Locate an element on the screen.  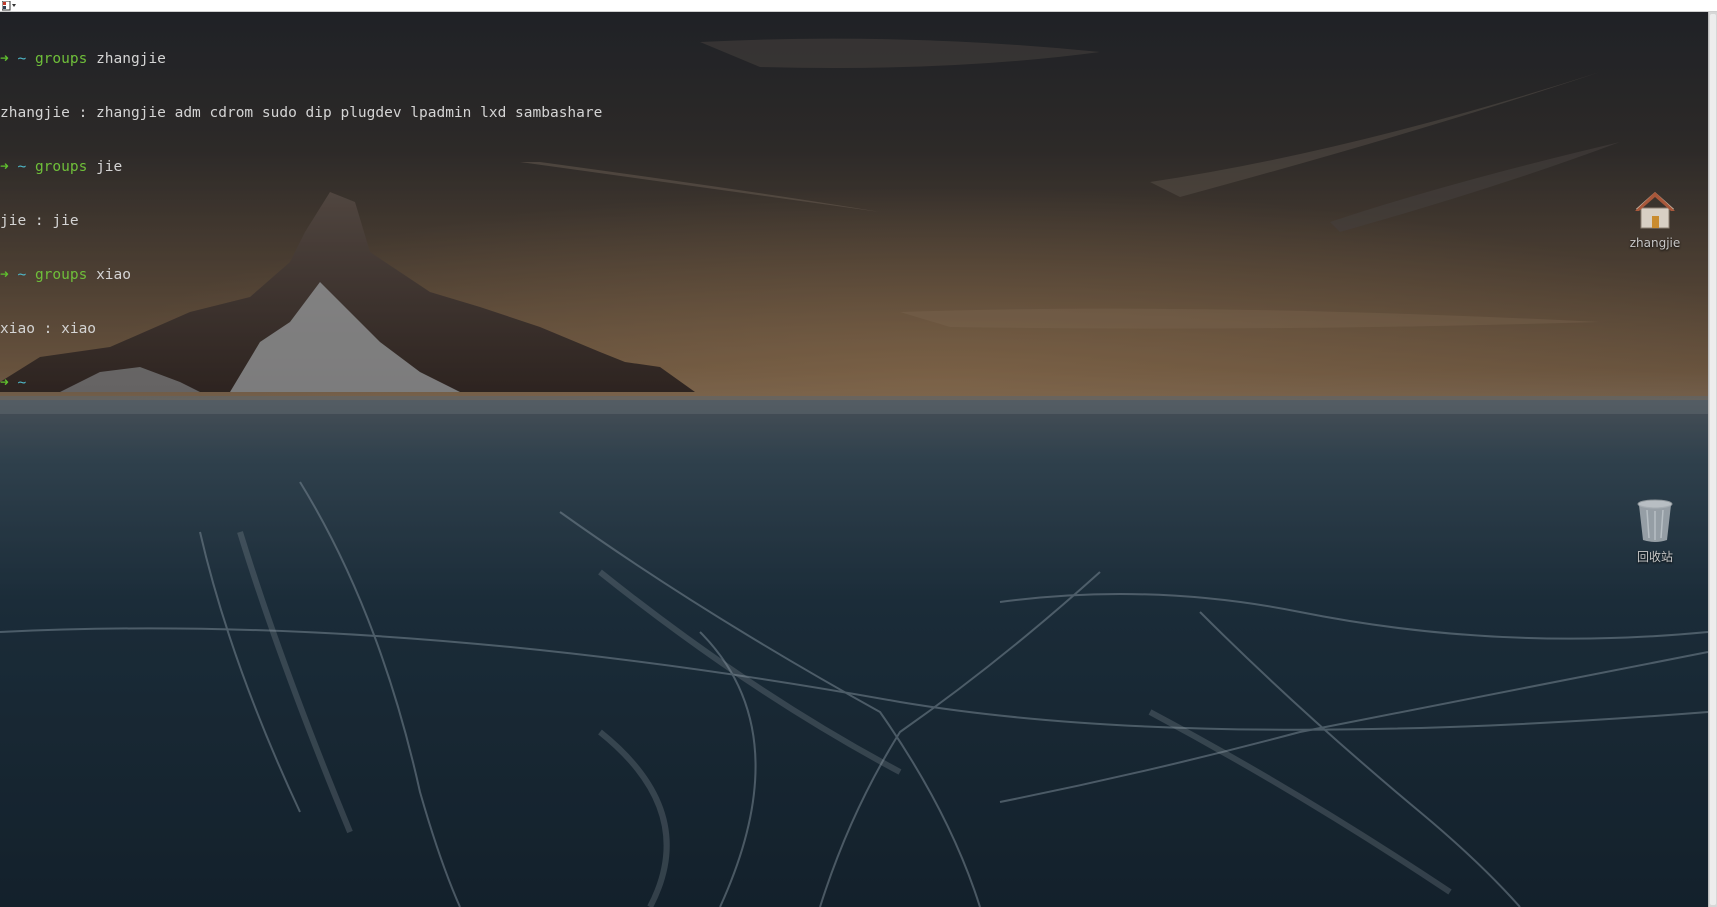
terminal-line-prompt: ➜ ~ groups xiao is located at coordinates (301, 275).